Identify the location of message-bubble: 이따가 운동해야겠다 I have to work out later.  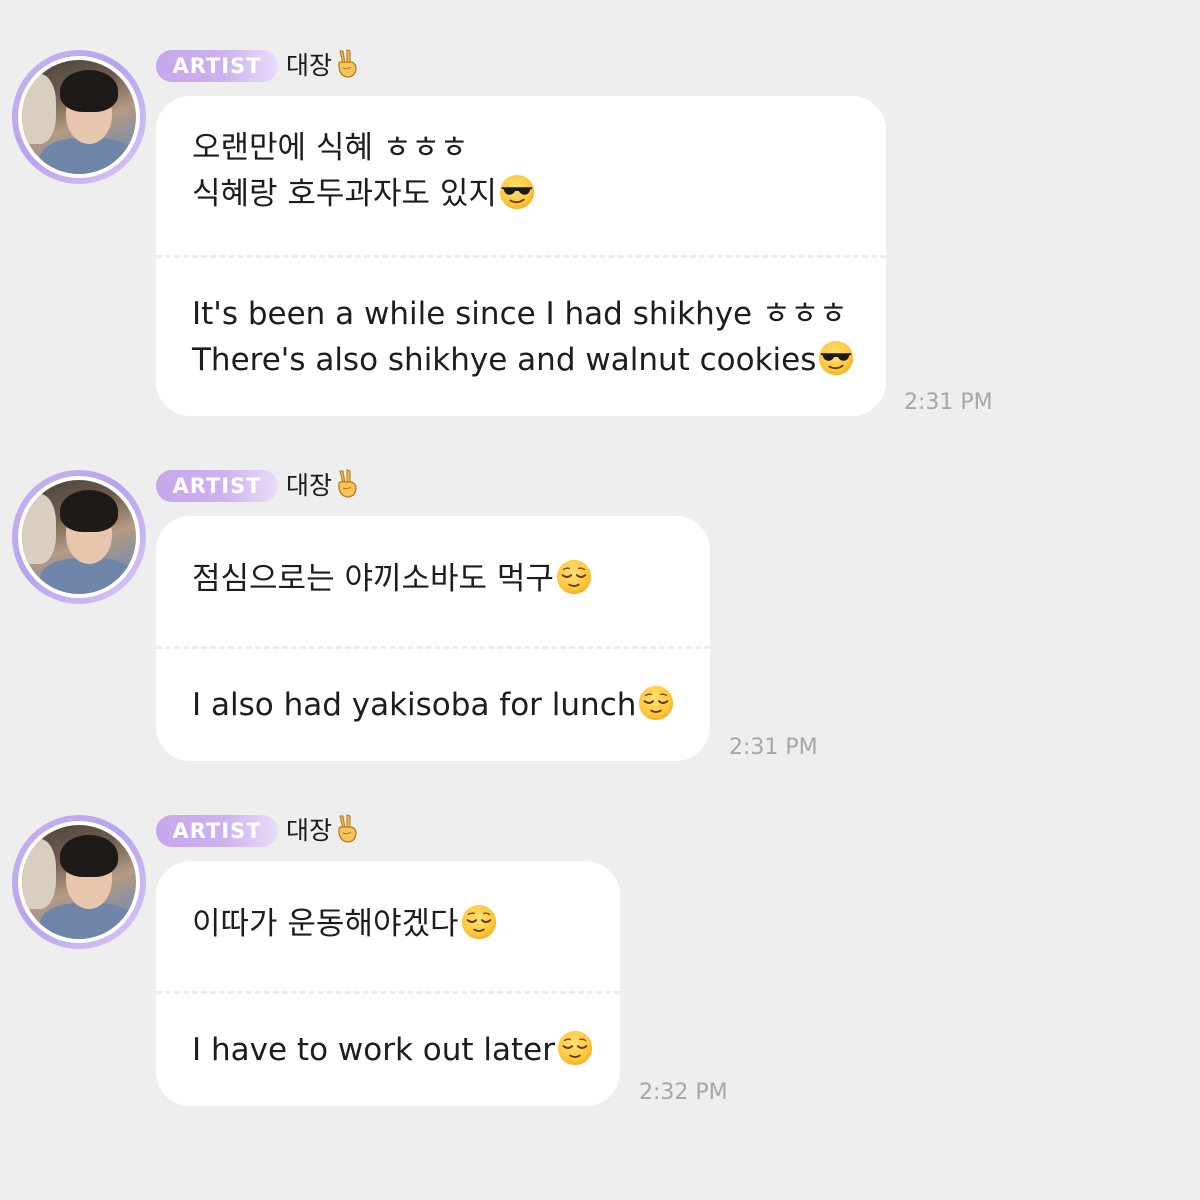
(388, 983).